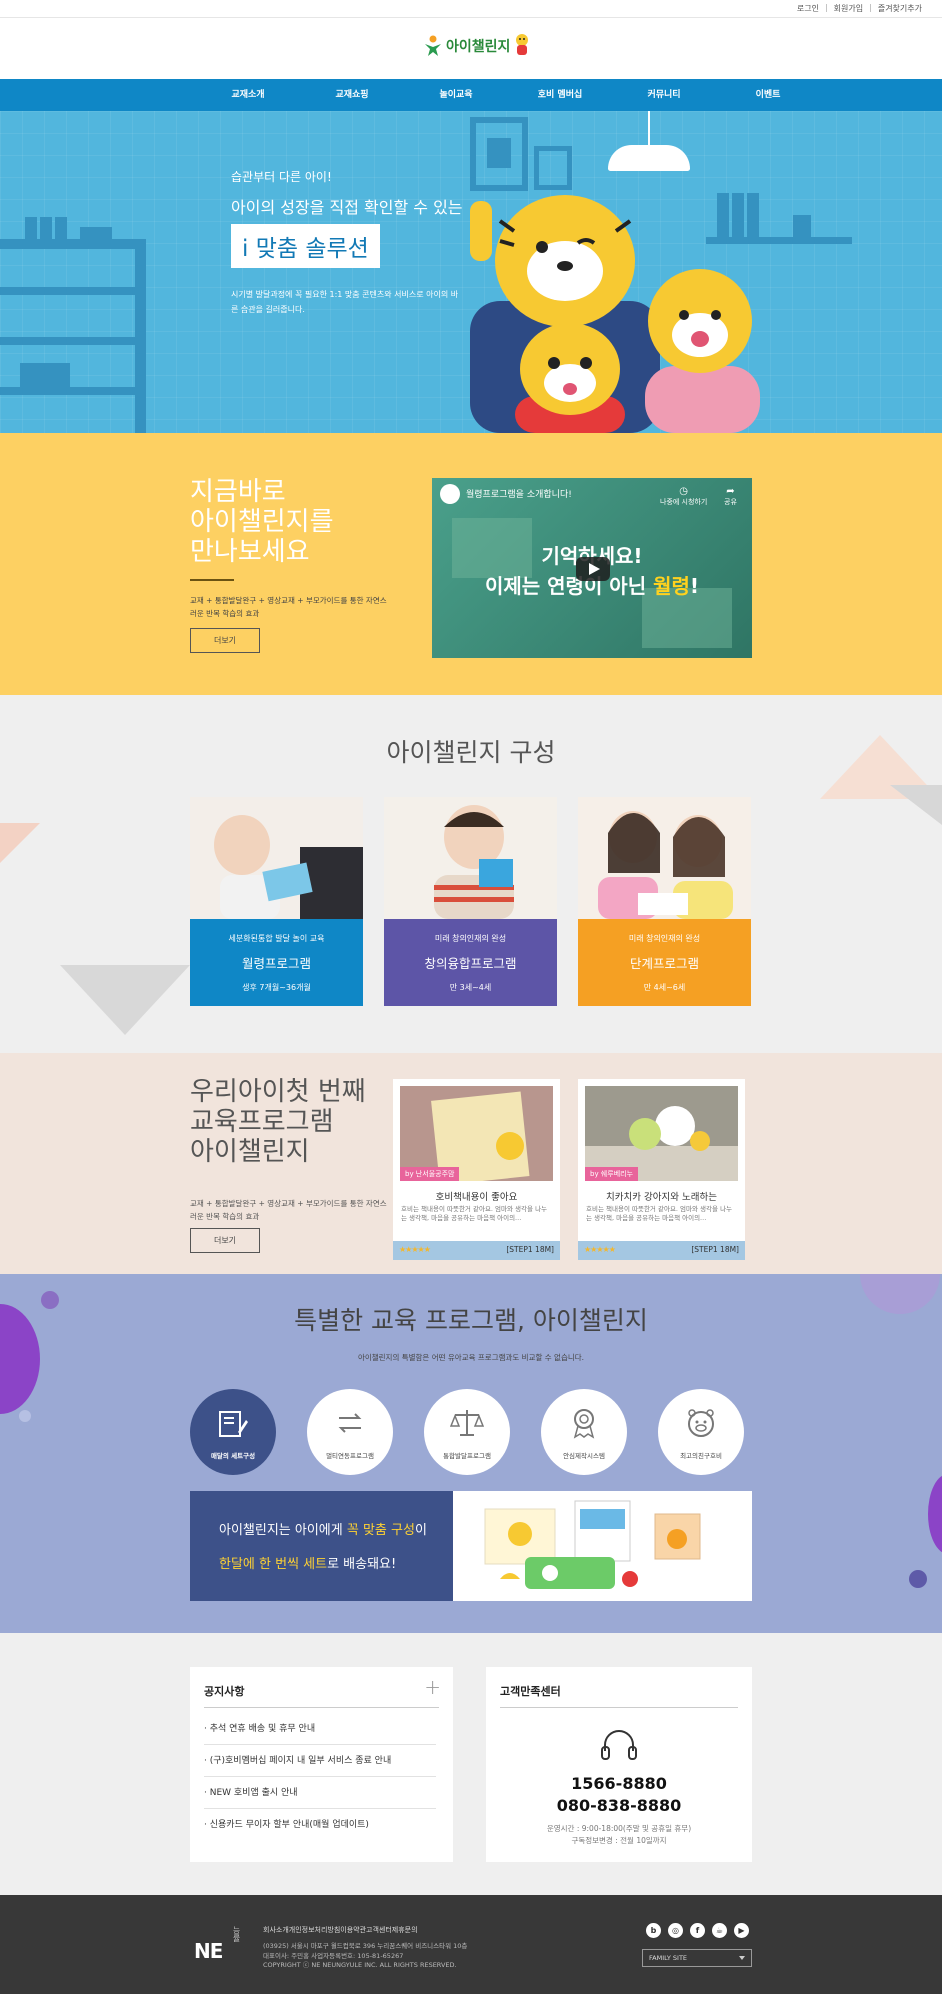 The height and width of the screenshot is (1994, 942). I want to click on watch-later-label: 나중에 시청하기, so click(684, 502).